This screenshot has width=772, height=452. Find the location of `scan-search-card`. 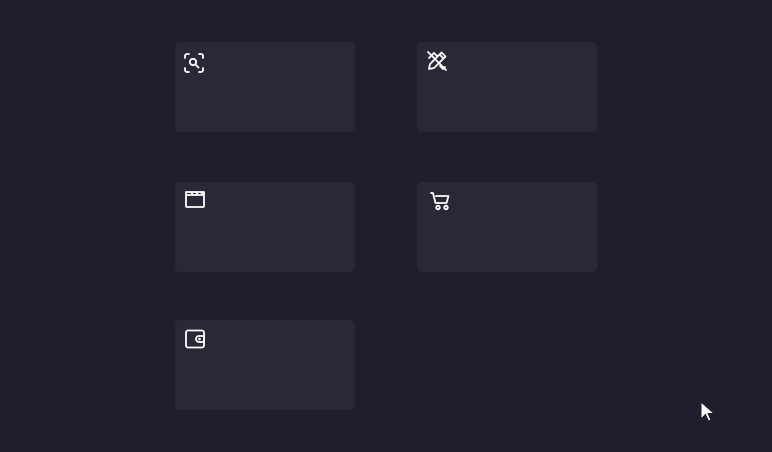

scan-search-card is located at coordinates (265, 87).